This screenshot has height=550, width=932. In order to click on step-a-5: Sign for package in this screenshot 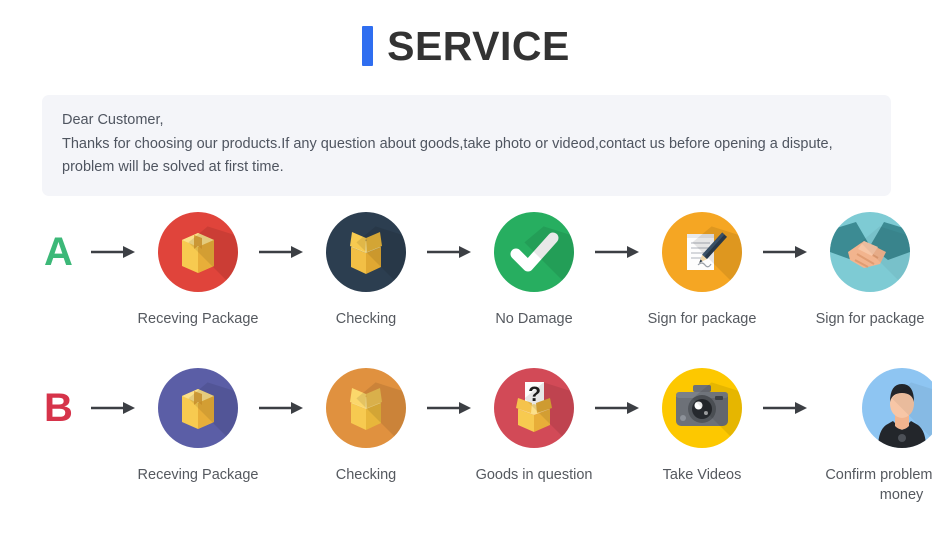, I will do `click(870, 270)`.